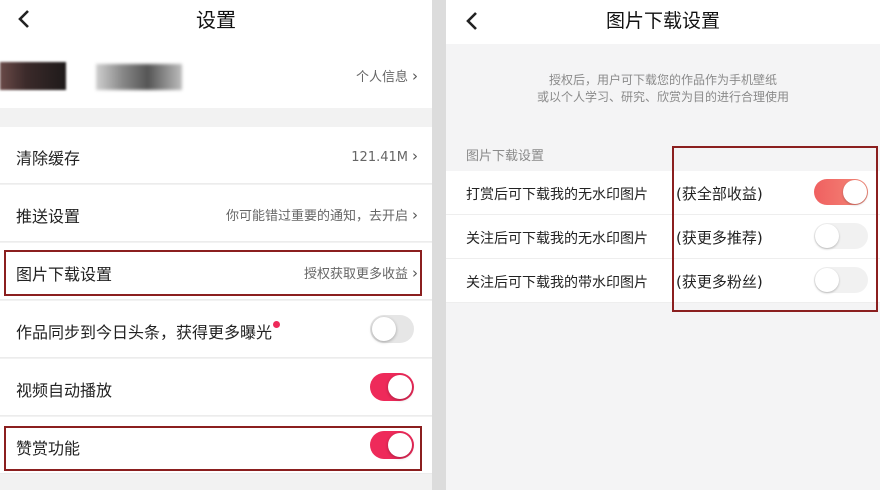  I want to click on new-dot-badge, so click(277, 324).